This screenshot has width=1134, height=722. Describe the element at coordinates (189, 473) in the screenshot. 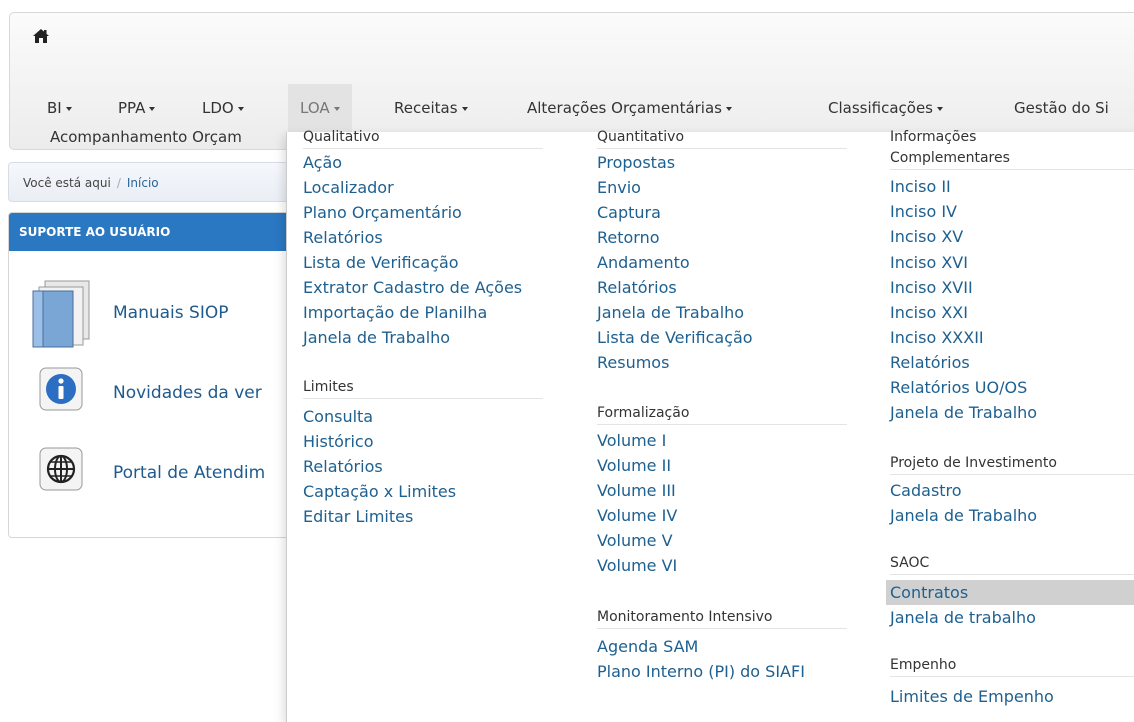

I see `support-item-label: Portal de Atendim` at that location.